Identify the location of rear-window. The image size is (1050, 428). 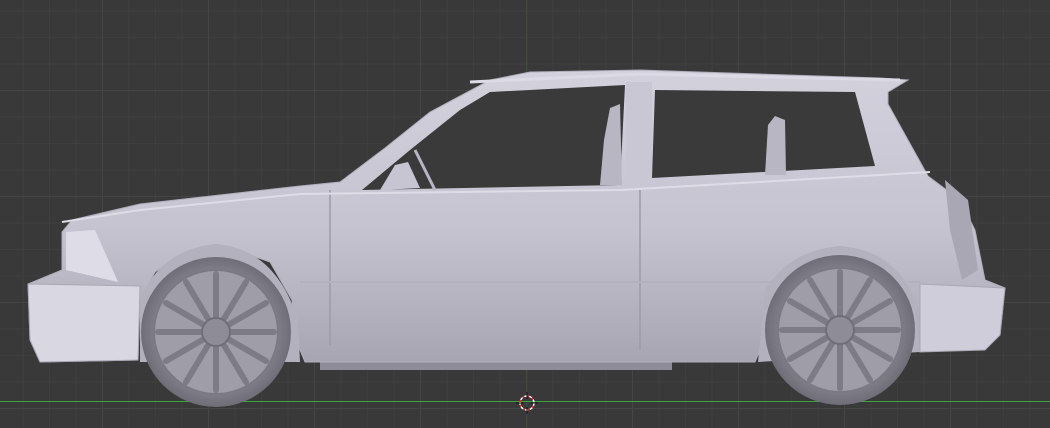
(763, 134).